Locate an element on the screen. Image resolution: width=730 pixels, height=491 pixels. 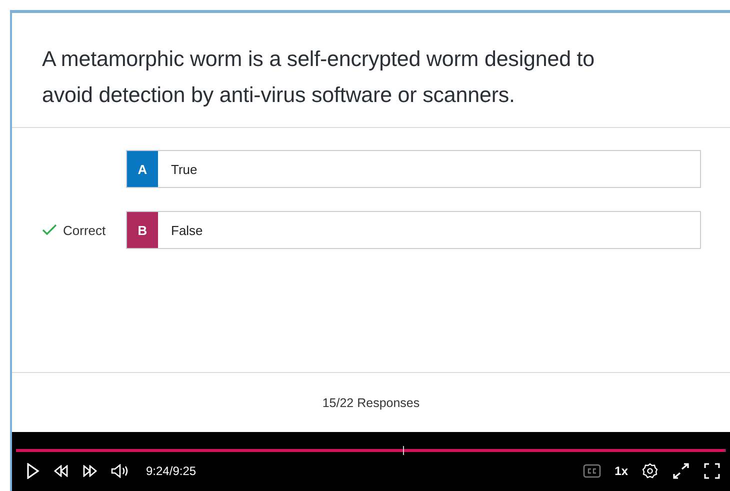
chapter-marker is located at coordinates (403, 450).